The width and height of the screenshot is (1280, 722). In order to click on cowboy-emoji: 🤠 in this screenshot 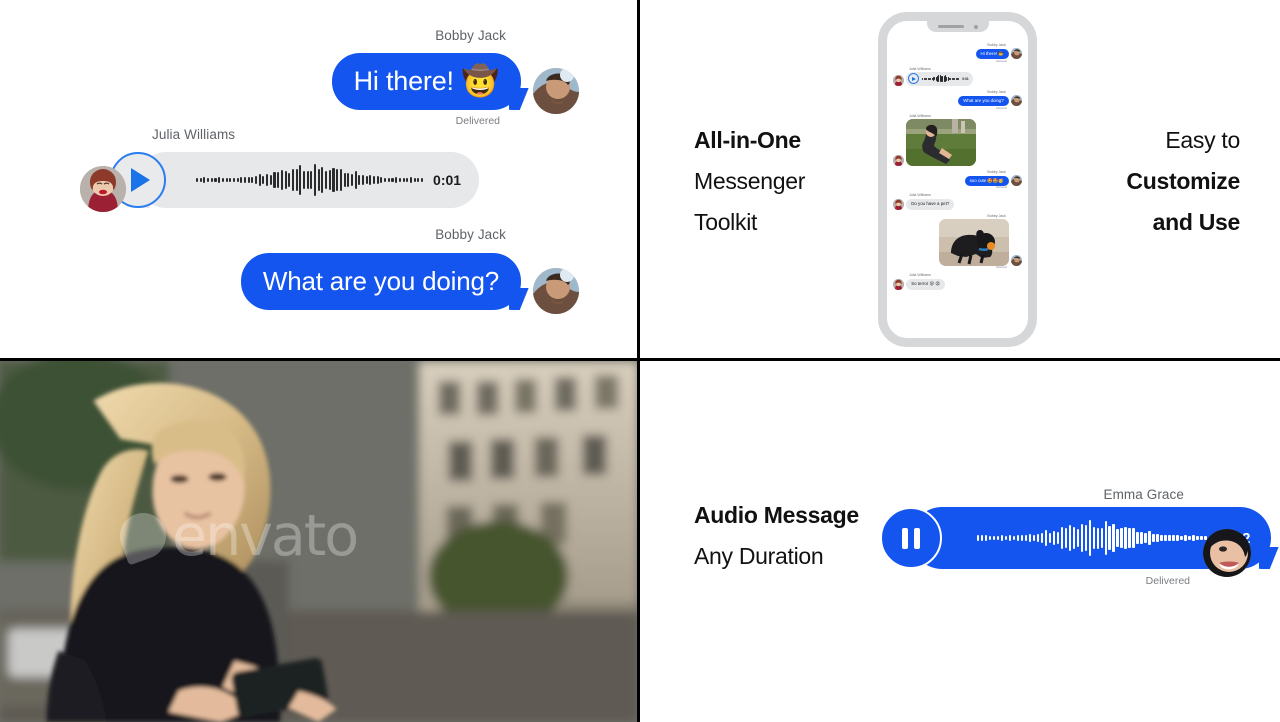, I will do `click(480, 81)`.